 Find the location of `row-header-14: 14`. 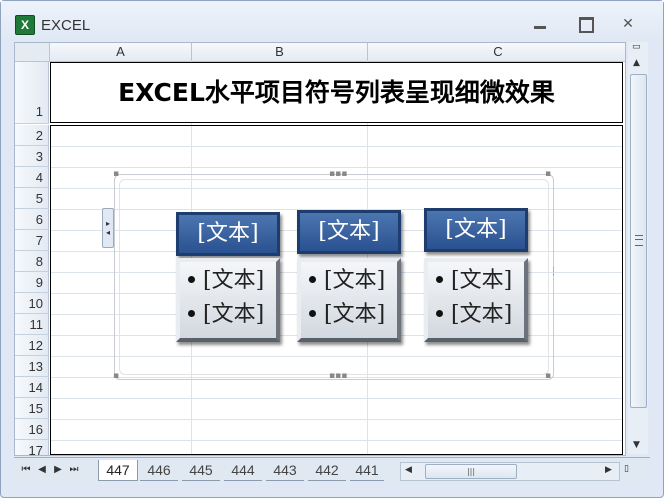

row-header-14: 14 is located at coordinates (32, 387).